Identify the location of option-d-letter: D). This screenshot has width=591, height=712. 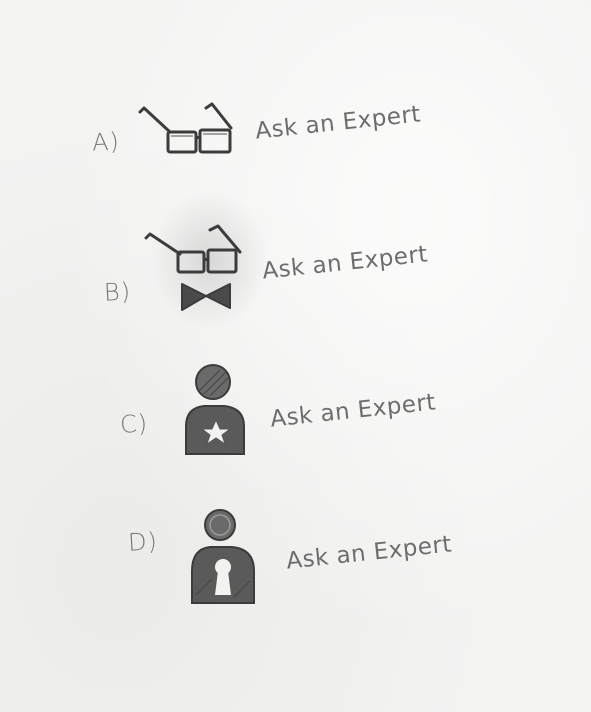
(143, 542).